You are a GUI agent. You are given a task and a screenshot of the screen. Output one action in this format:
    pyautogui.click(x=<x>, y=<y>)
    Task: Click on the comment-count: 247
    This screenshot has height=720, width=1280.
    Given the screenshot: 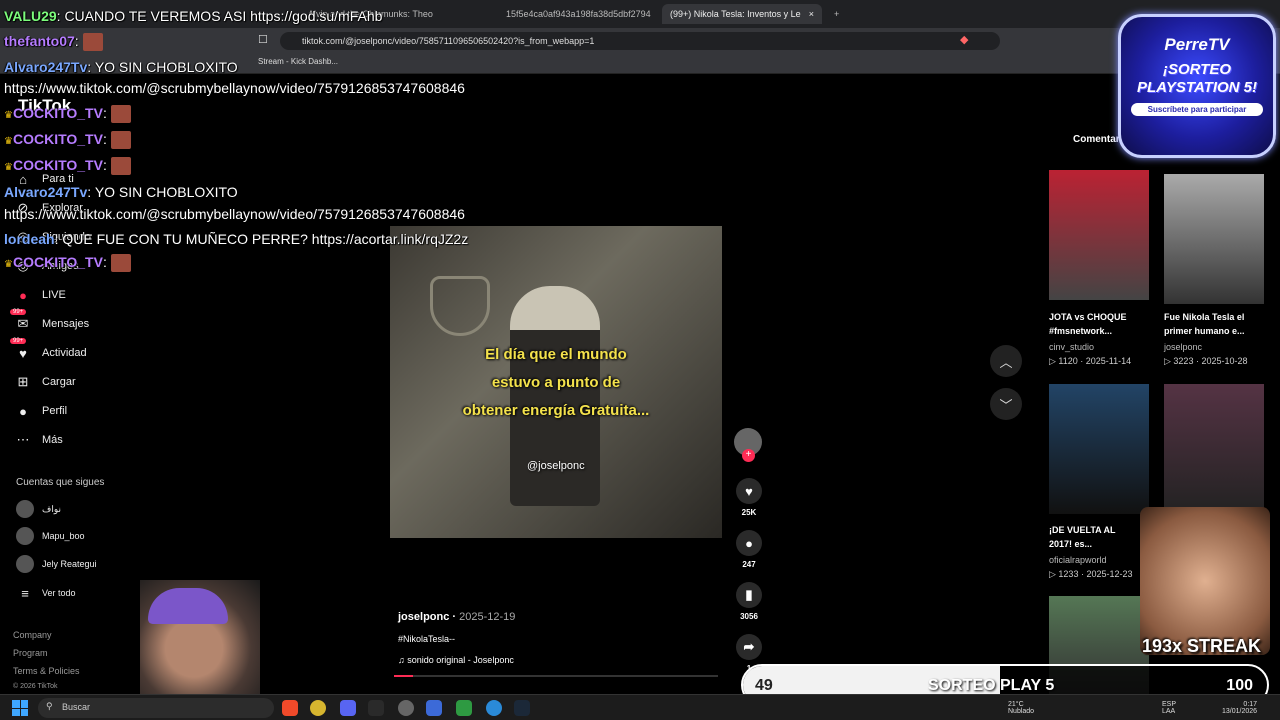 What is the action you would take?
    pyautogui.click(x=749, y=564)
    